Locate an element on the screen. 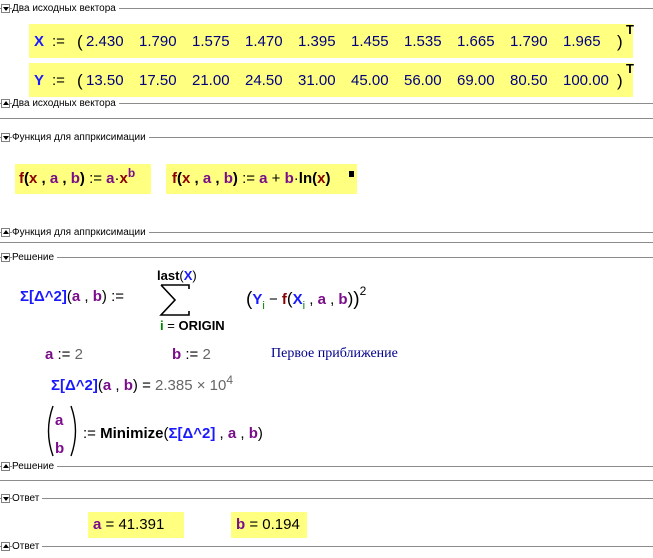 This screenshot has height=558, width=653. region-header-functions: Функция для аппркисимации is located at coordinates (326, 138).